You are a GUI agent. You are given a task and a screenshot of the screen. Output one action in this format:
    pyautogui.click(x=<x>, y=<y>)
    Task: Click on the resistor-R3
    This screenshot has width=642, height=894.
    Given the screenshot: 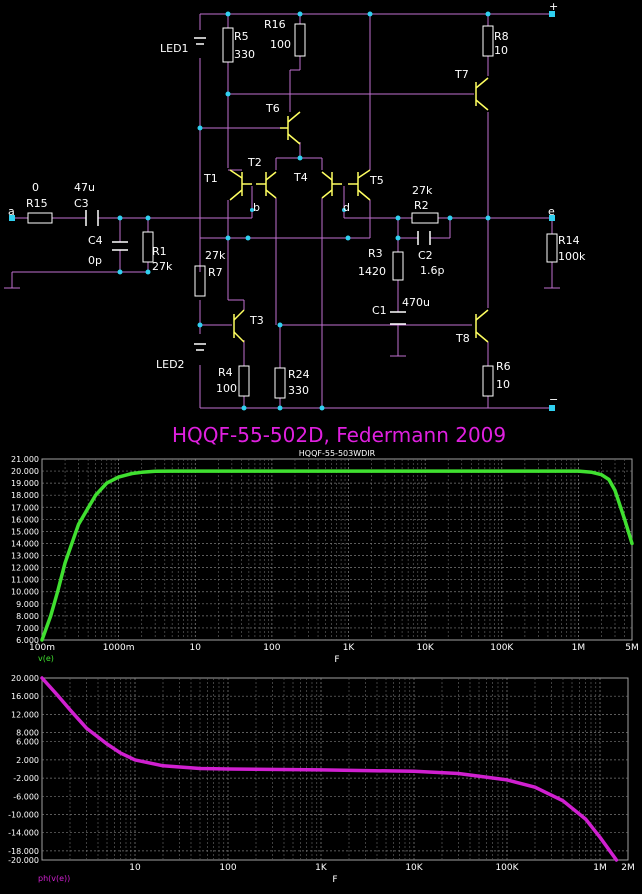 What is the action you would take?
    pyautogui.click(x=398, y=266)
    